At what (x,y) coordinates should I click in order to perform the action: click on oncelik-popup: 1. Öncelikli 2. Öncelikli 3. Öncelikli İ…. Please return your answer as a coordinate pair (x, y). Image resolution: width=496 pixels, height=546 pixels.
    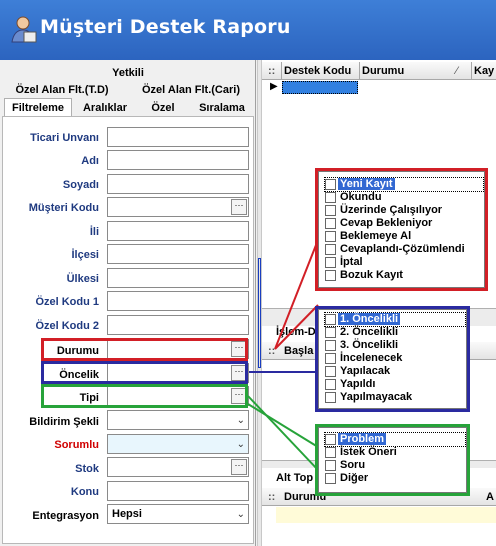
    Looking at the image, I should click on (392, 359).